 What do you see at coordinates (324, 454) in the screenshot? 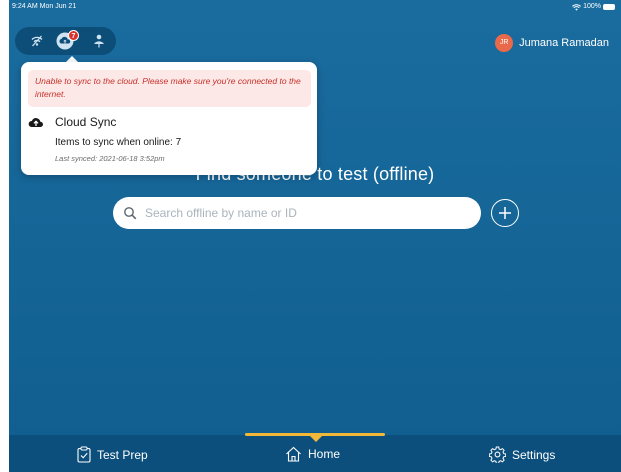
I see `tab-label: Home` at bounding box center [324, 454].